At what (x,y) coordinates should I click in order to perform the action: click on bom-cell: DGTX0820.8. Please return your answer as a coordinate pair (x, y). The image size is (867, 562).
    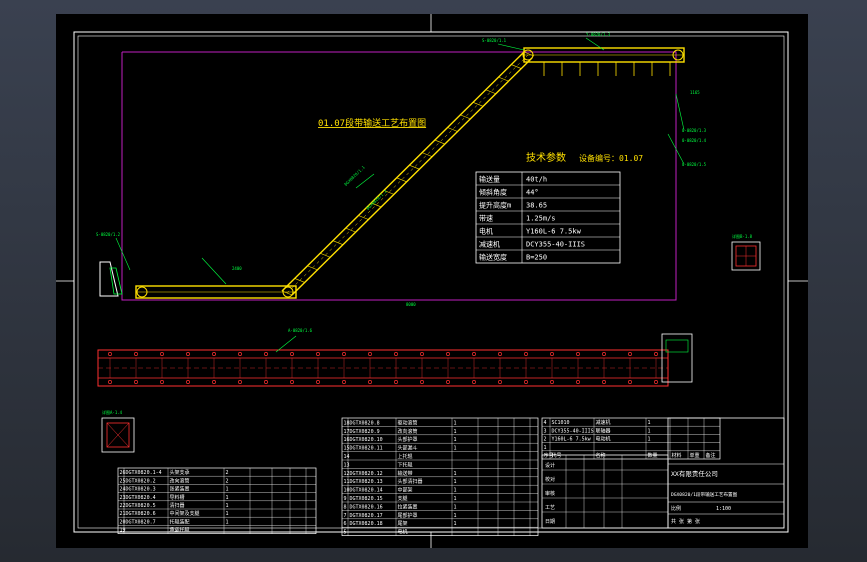
    Looking at the image, I should click on (365, 423).